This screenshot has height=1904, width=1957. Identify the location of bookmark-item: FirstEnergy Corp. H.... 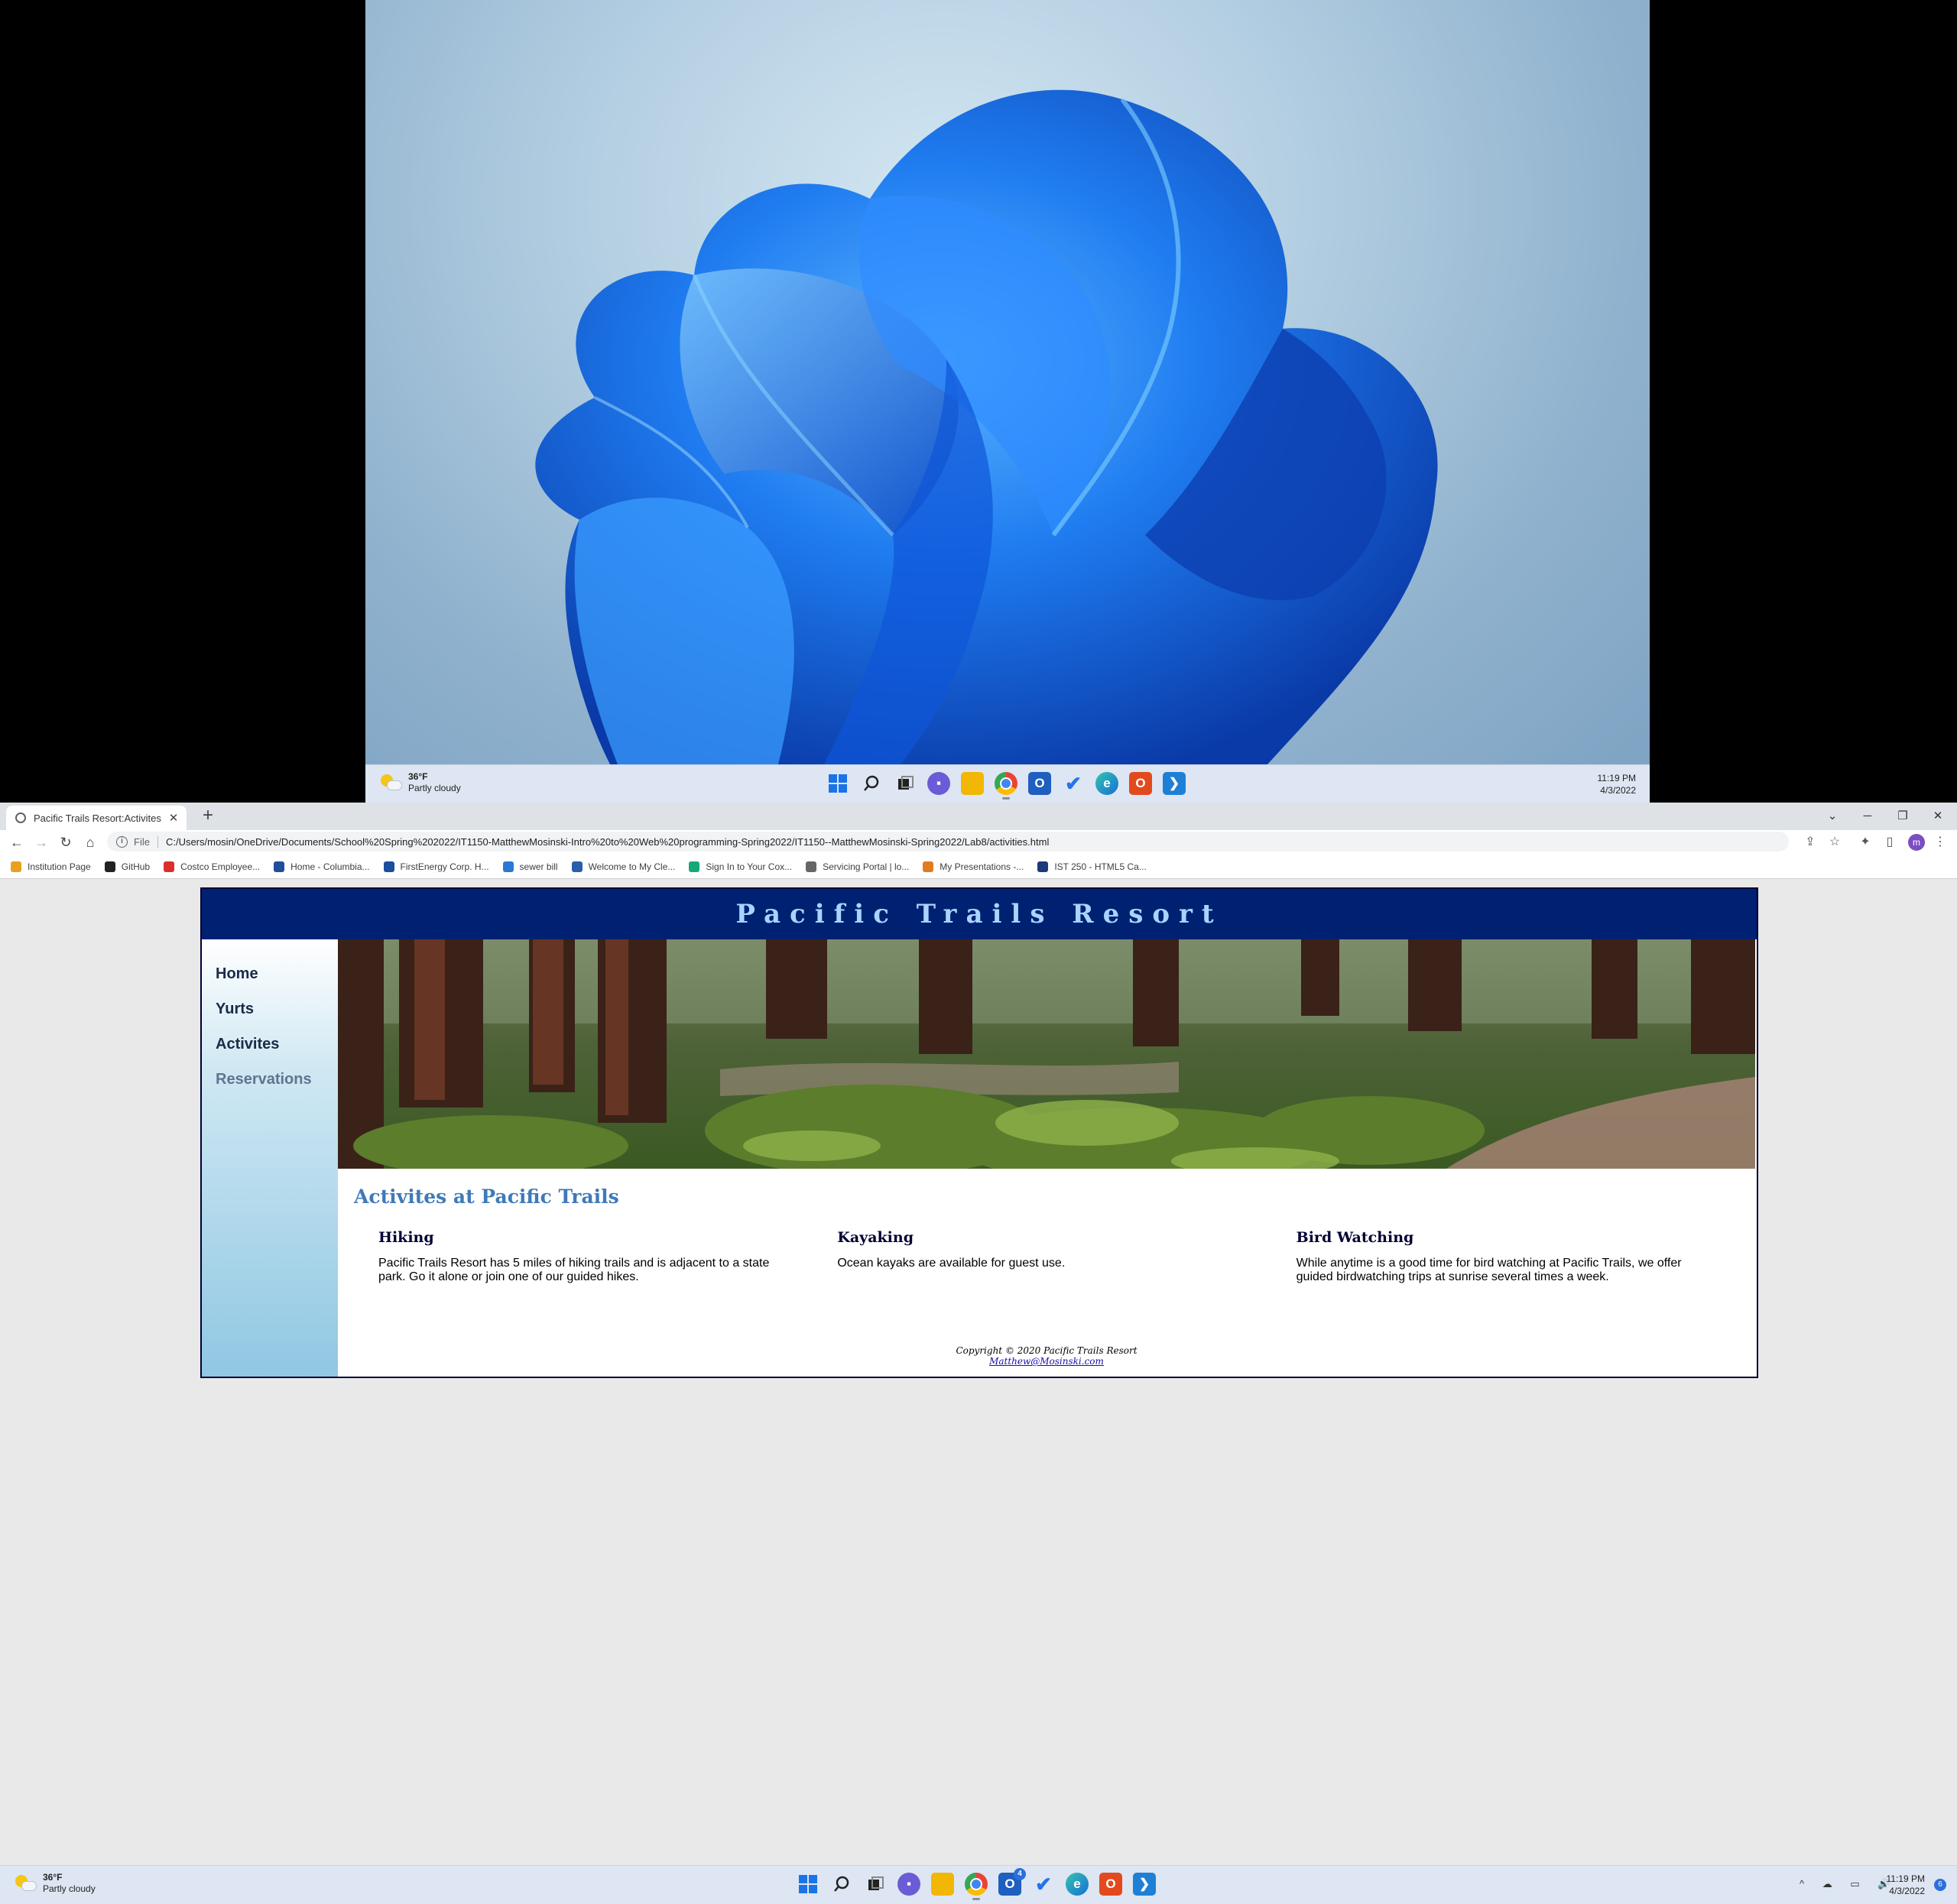
(436, 866).